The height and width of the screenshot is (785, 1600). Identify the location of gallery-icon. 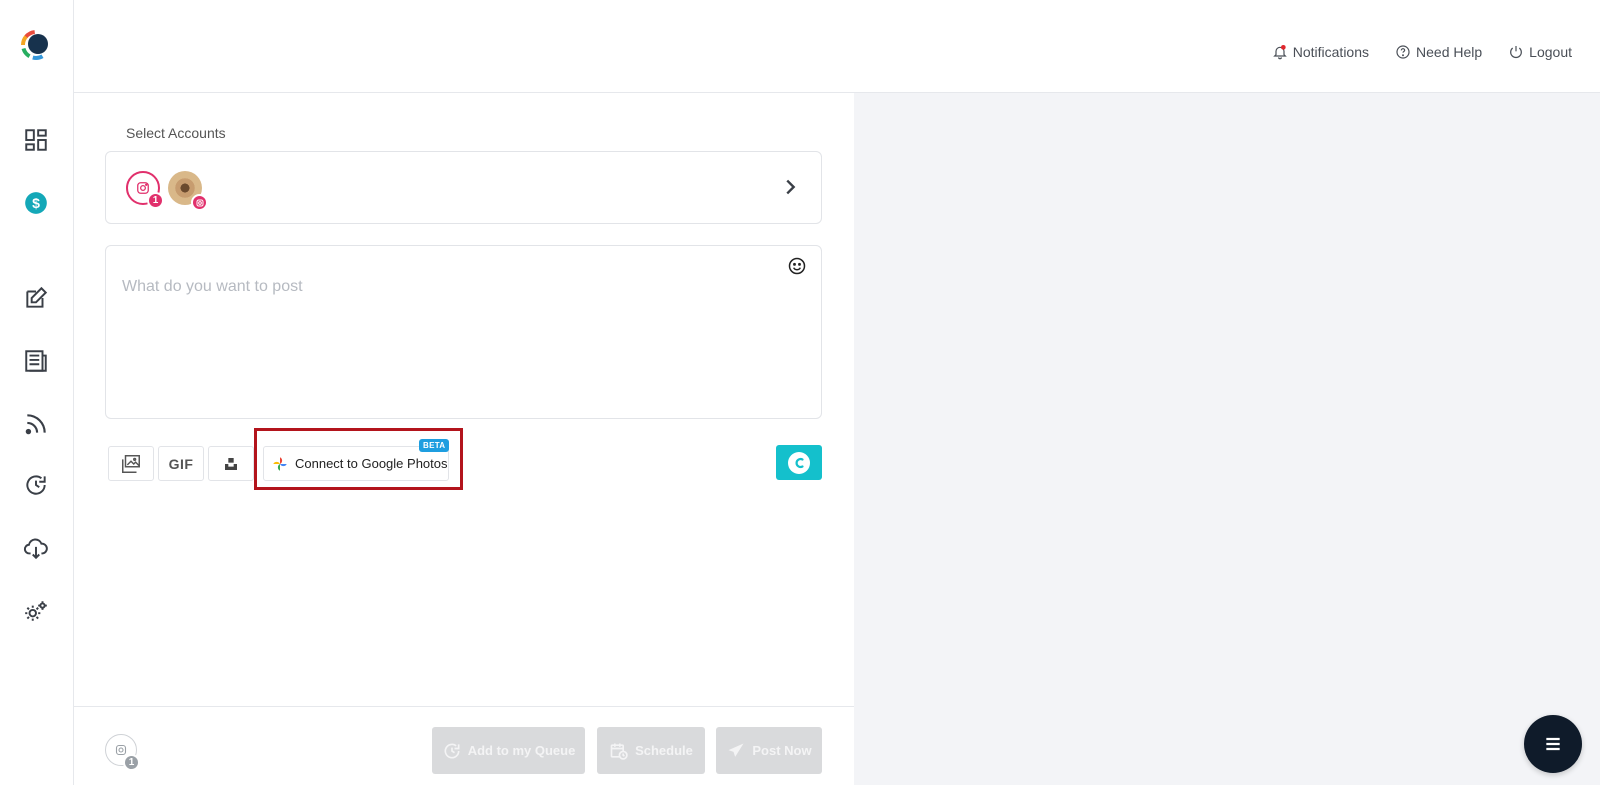
(131, 463).